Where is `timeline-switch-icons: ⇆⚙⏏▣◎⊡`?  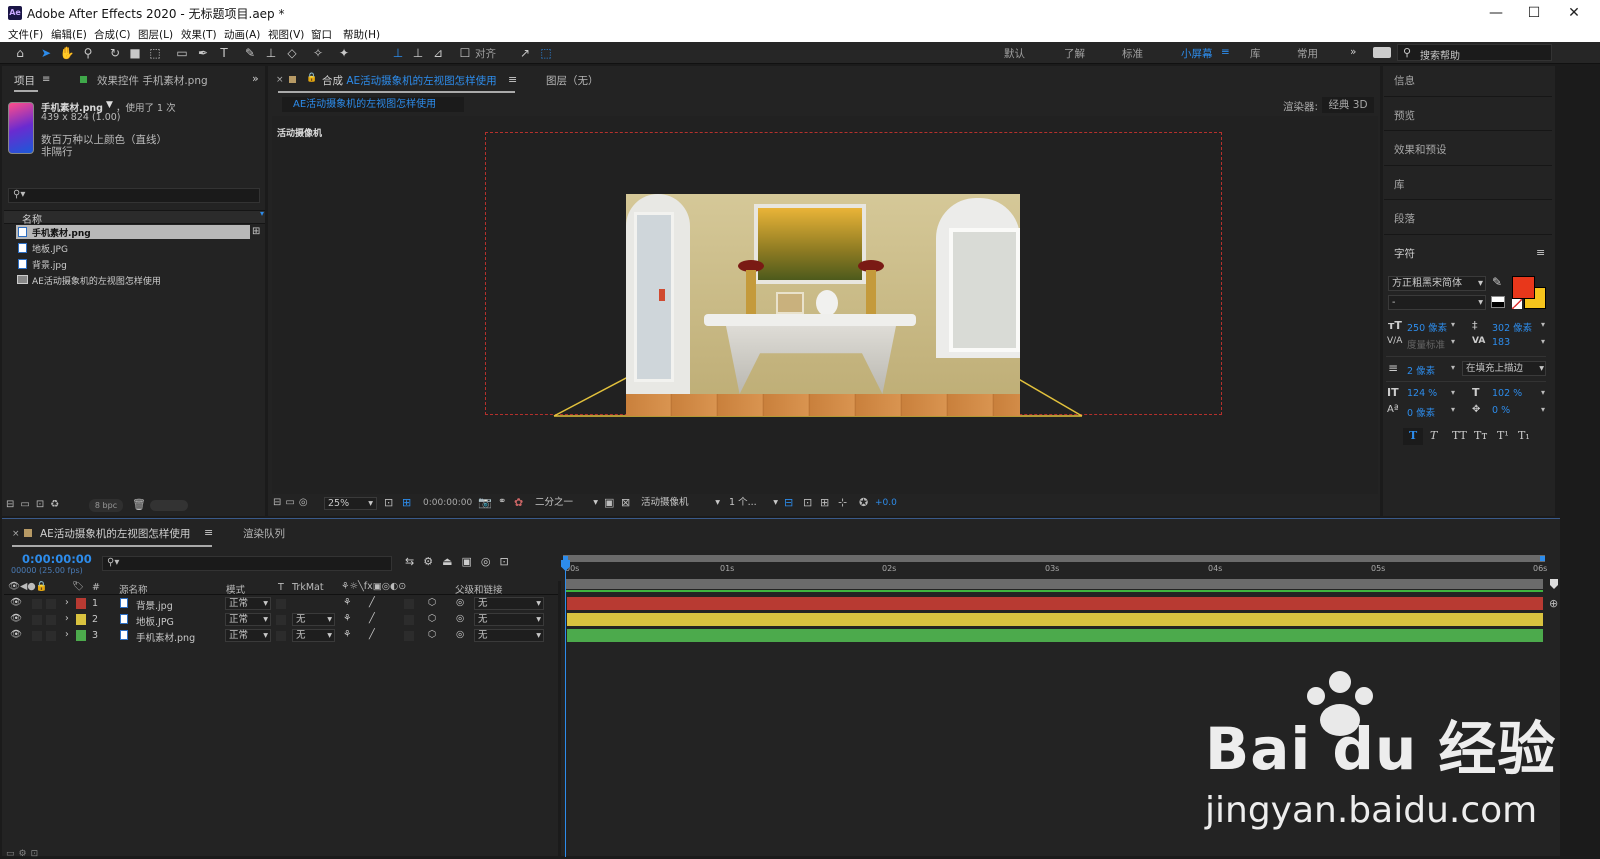 timeline-switch-icons: ⇆⚙⏏▣◎⊡ is located at coordinates (461, 561).